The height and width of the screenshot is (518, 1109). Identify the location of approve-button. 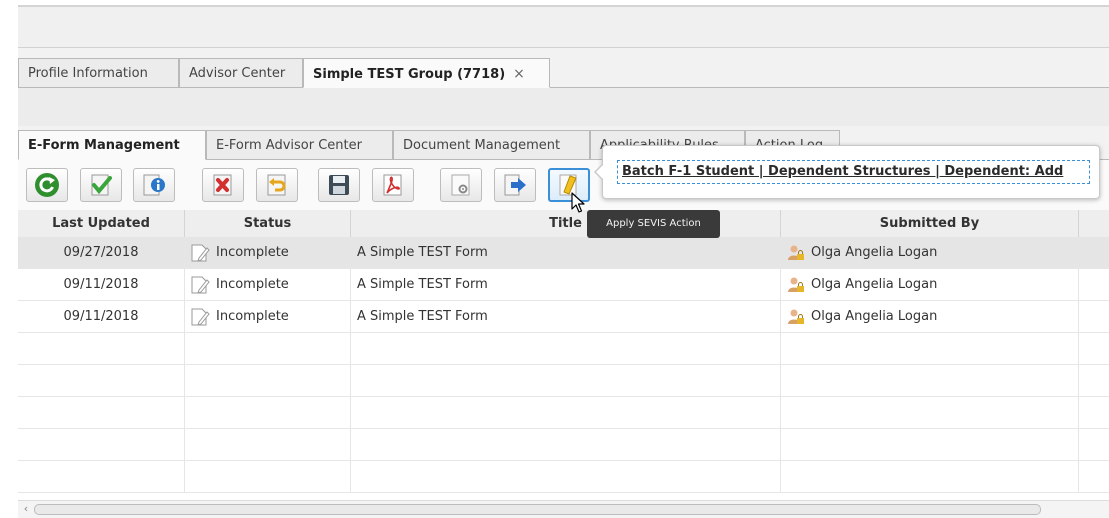
(101, 185).